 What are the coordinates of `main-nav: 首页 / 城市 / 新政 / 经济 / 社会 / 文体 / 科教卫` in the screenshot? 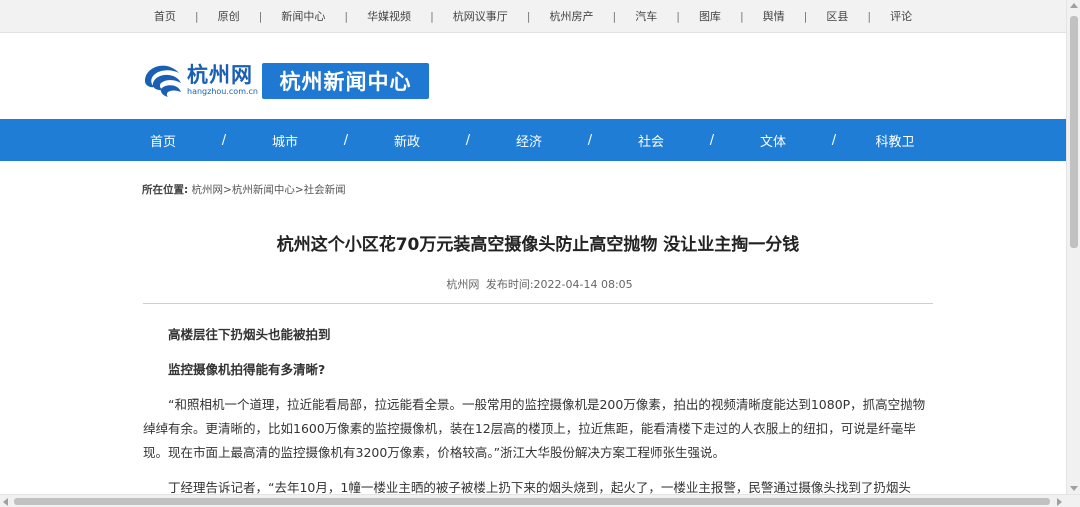 It's located at (533, 140).